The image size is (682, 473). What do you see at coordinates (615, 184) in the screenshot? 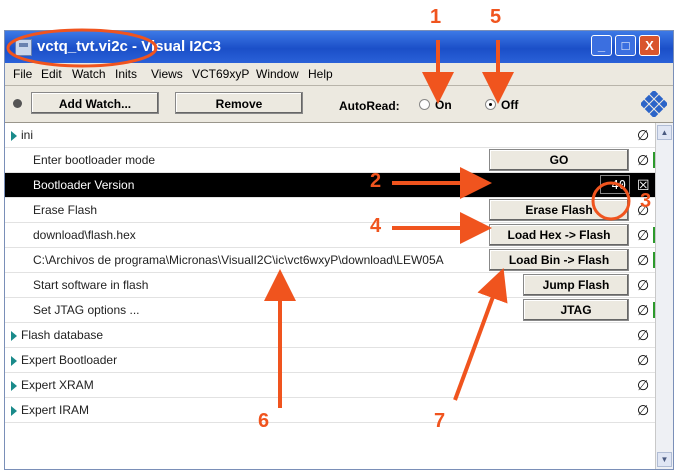
I see `value-field: 40` at bounding box center [615, 184].